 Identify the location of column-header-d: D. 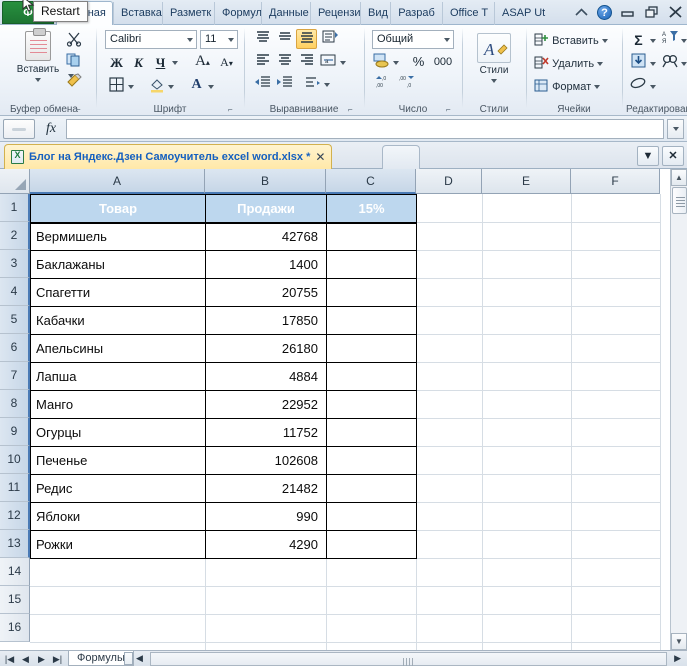
(449, 181).